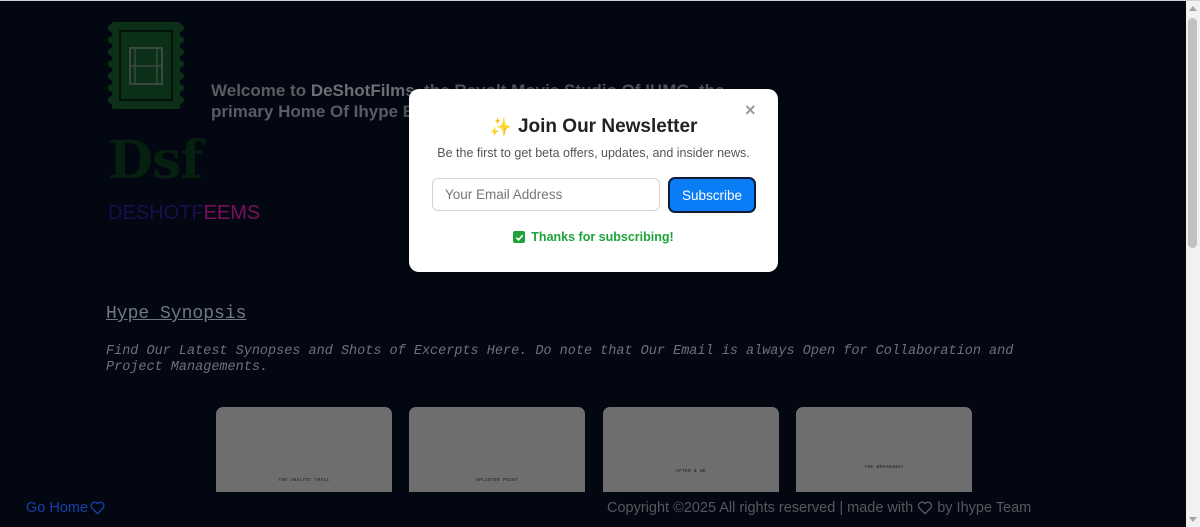 The height and width of the screenshot is (527, 1200). Describe the element at coordinates (690, 471) in the screenshot. I see `card-title: AFTER & WE` at that location.